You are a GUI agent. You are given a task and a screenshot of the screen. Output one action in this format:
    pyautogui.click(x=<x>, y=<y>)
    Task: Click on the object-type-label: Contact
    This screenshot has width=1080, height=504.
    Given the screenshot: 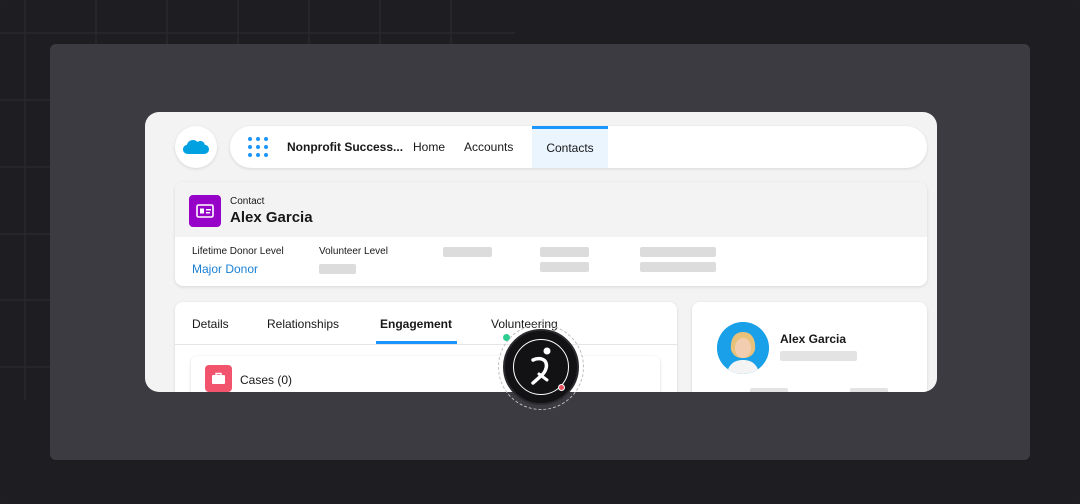 What is the action you would take?
    pyautogui.click(x=247, y=201)
    